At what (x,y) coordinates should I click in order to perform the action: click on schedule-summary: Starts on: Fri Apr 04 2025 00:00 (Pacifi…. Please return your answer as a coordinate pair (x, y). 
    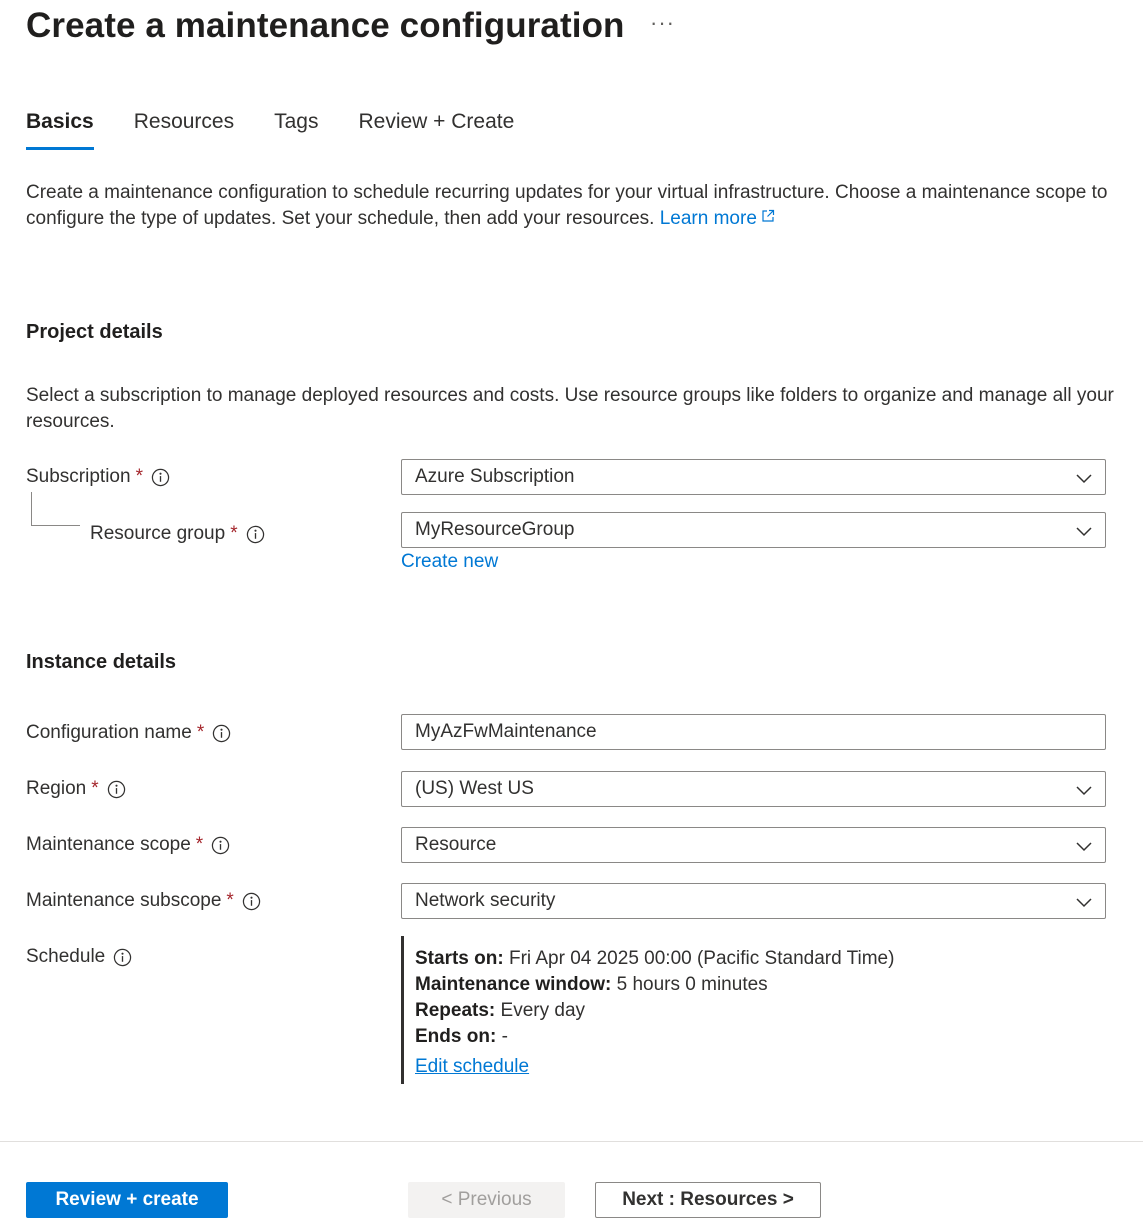
    Looking at the image, I should click on (647, 1010).